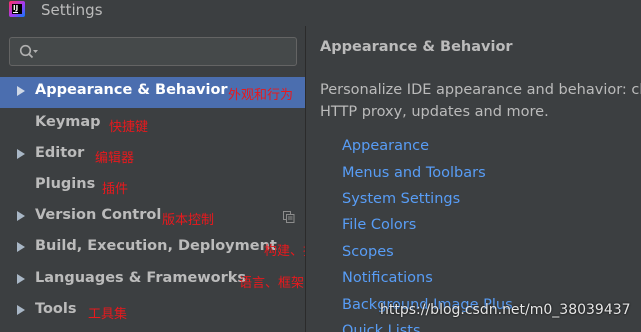  I want to click on link-appearance: Appearance, so click(385, 146).